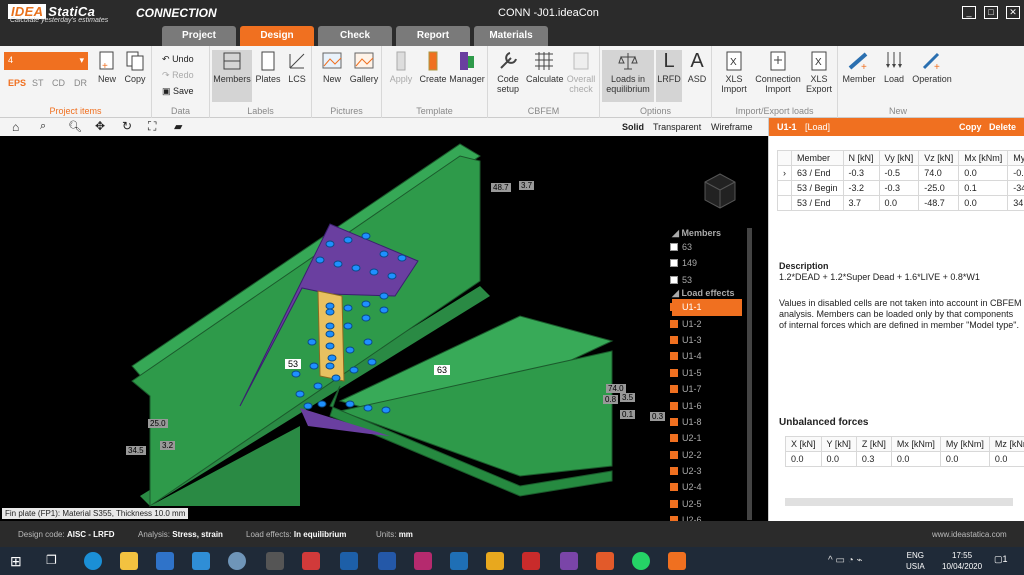 The width and height of the screenshot is (1024, 575). I want to click on asd-toggle: A ASD, so click(697, 67).